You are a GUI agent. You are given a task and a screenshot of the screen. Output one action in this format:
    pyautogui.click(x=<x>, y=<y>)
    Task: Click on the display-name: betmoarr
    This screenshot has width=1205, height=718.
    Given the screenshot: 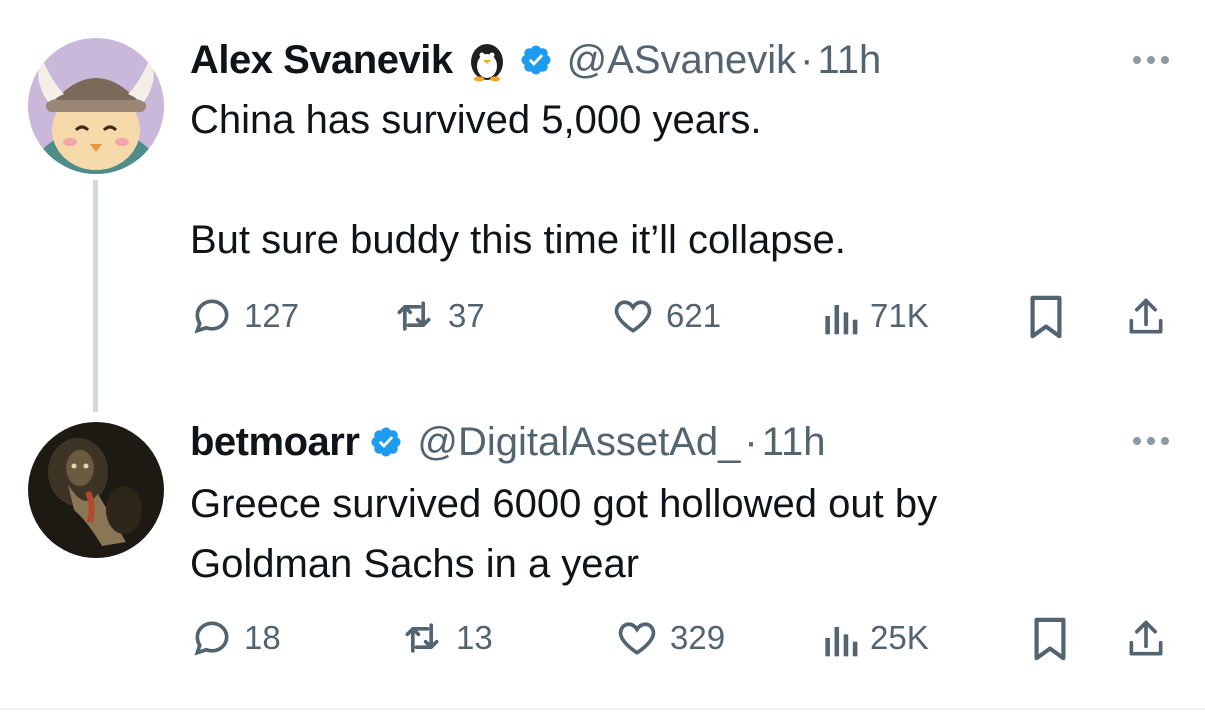 What is the action you would take?
    pyautogui.click(x=275, y=442)
    